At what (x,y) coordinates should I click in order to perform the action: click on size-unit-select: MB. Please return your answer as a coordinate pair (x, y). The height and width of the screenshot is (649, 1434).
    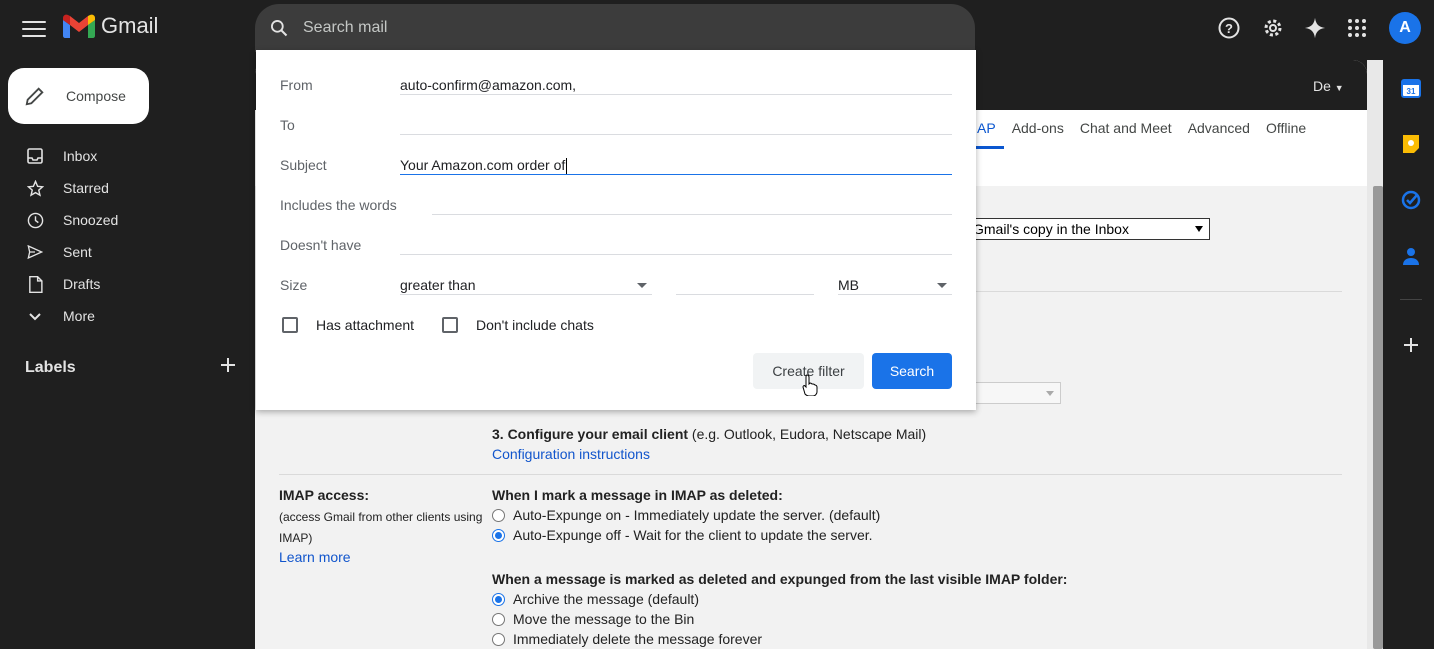
    Looking at the image, I should click on (895, 285).